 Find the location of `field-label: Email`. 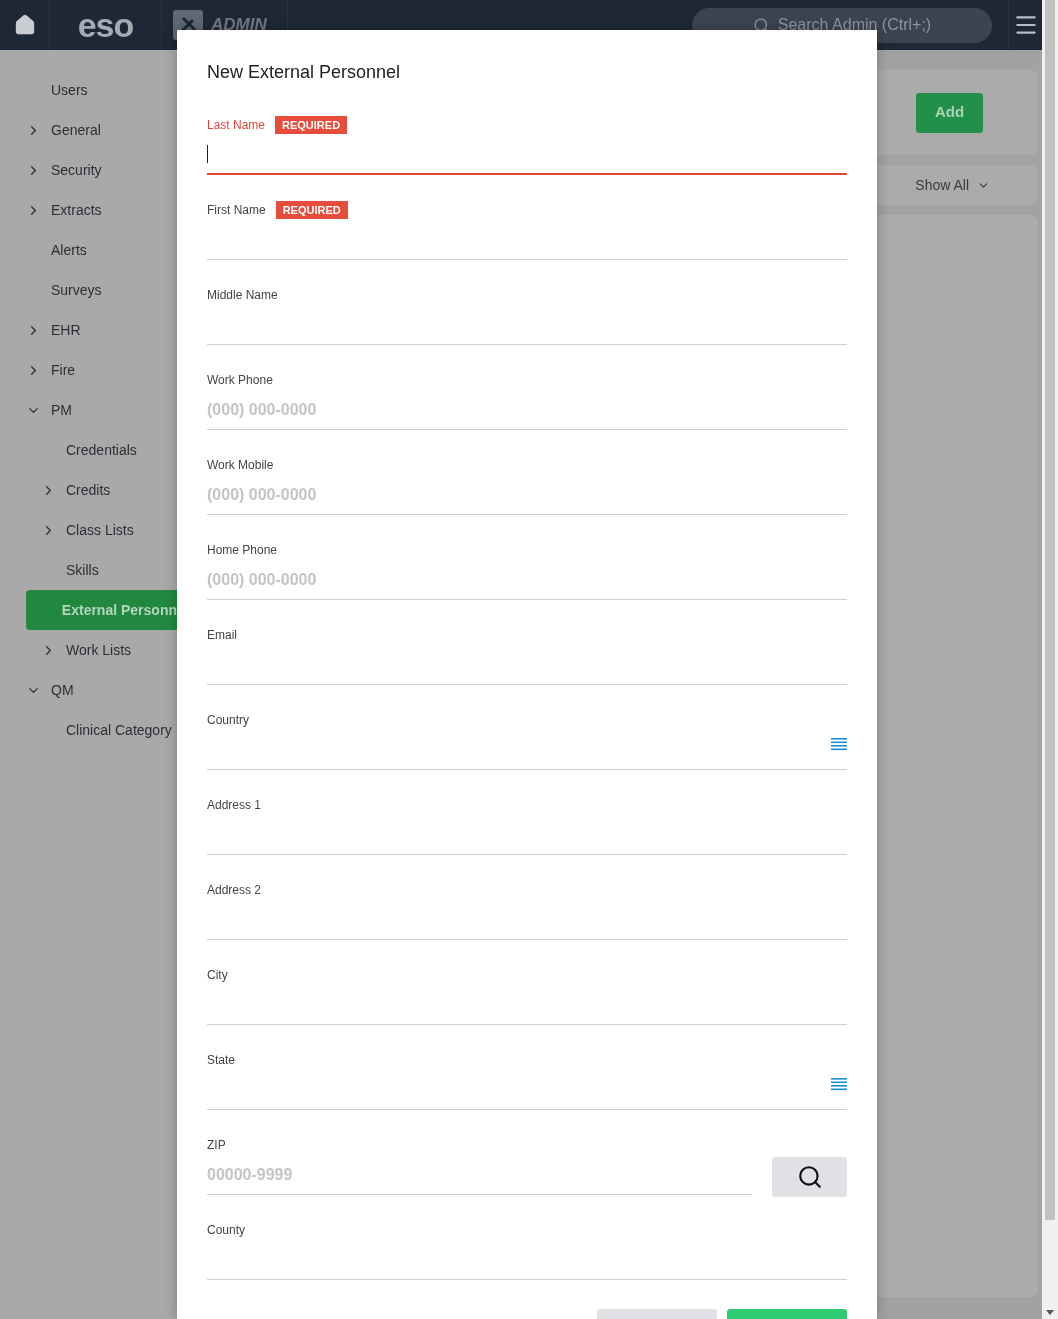

field-label: Email is located at coordinates (222, 635).